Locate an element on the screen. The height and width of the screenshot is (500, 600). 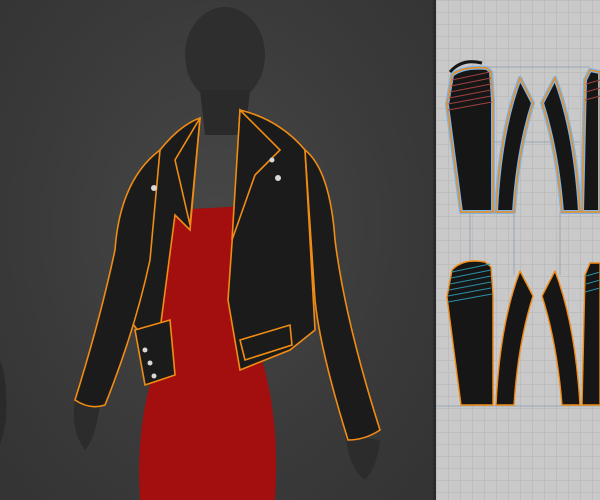
partial-avatar-arm is located at coordinates (3, 402).